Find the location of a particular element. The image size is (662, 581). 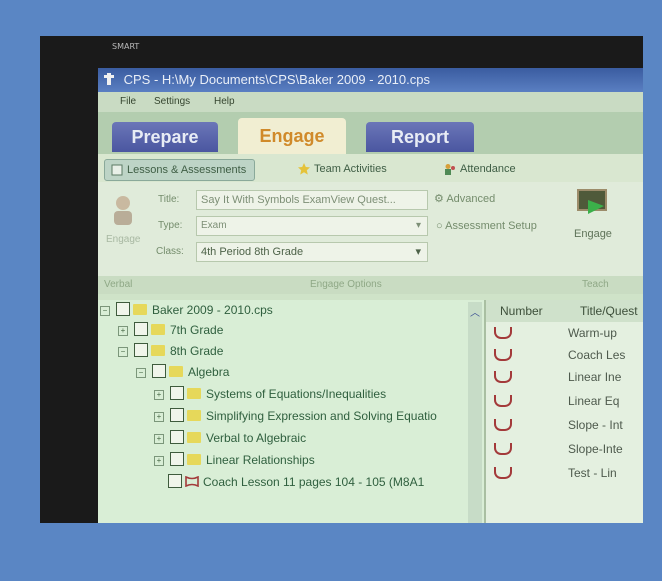

menu-settings: Settings is located at coordinates (172, 101).